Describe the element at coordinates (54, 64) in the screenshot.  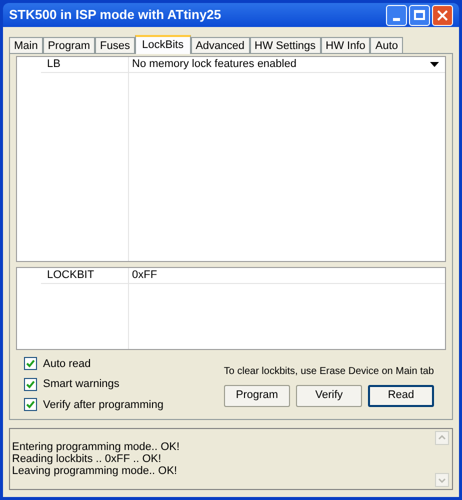
I see `setting-name: LB` at that location.